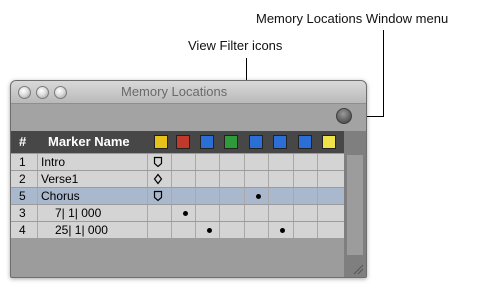  I want to click on vertical-scrollbar, so click(355, 204).